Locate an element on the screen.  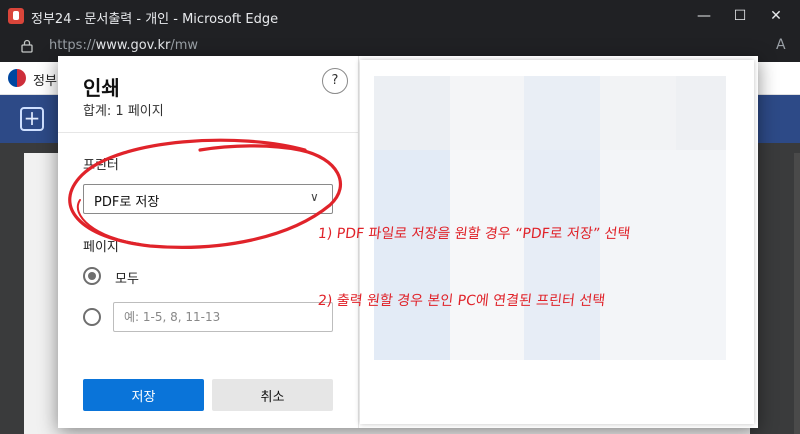
annotation-note-2: 2) 출력 원할 경우 본인 PC에 연결된 프린터 선택 is located at coordinates (461, 301).